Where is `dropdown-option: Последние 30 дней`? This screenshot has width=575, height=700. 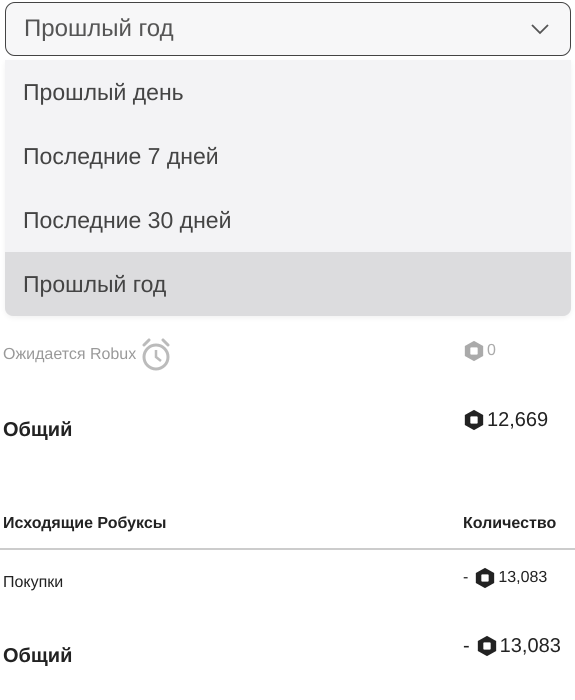
dropdown-option: Последние 30 дней is located at coordinates (288, 220).